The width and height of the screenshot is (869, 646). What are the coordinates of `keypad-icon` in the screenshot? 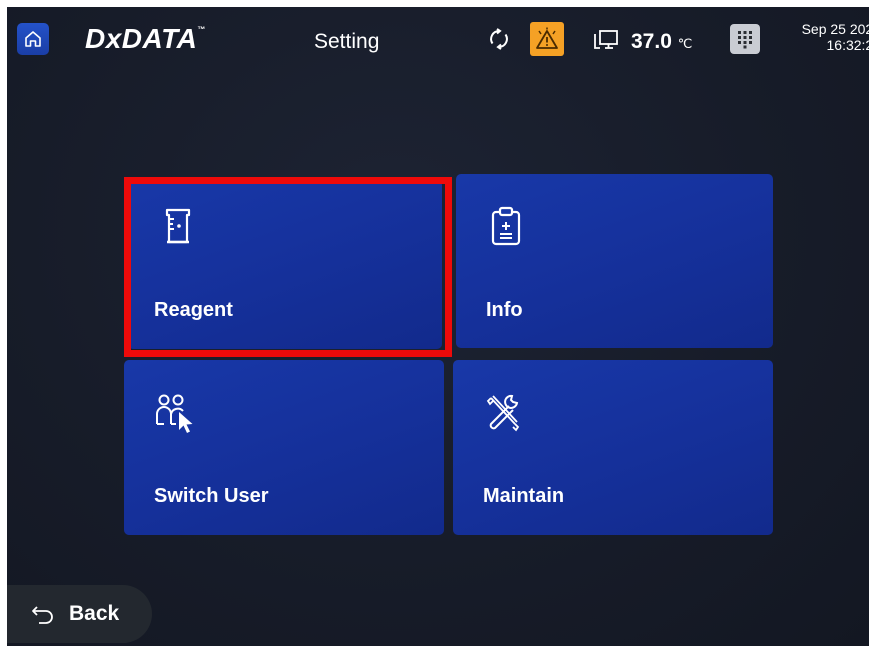 It's located at (745, 40).